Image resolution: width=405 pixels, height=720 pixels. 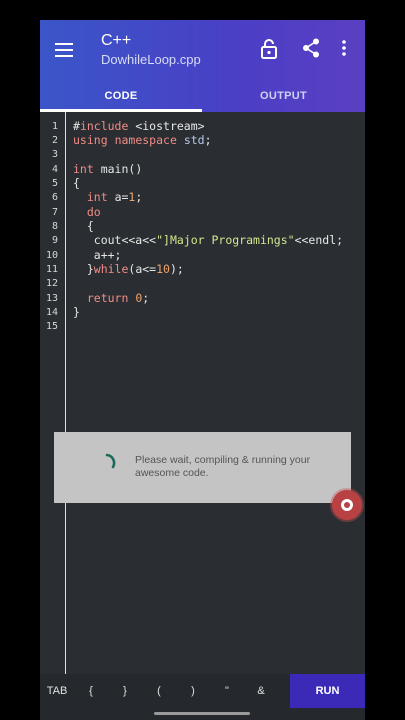 What do you see at coordinates (54, 183) in the screenshot?
I see `line-number: 5` at bounding box center [54, 183].